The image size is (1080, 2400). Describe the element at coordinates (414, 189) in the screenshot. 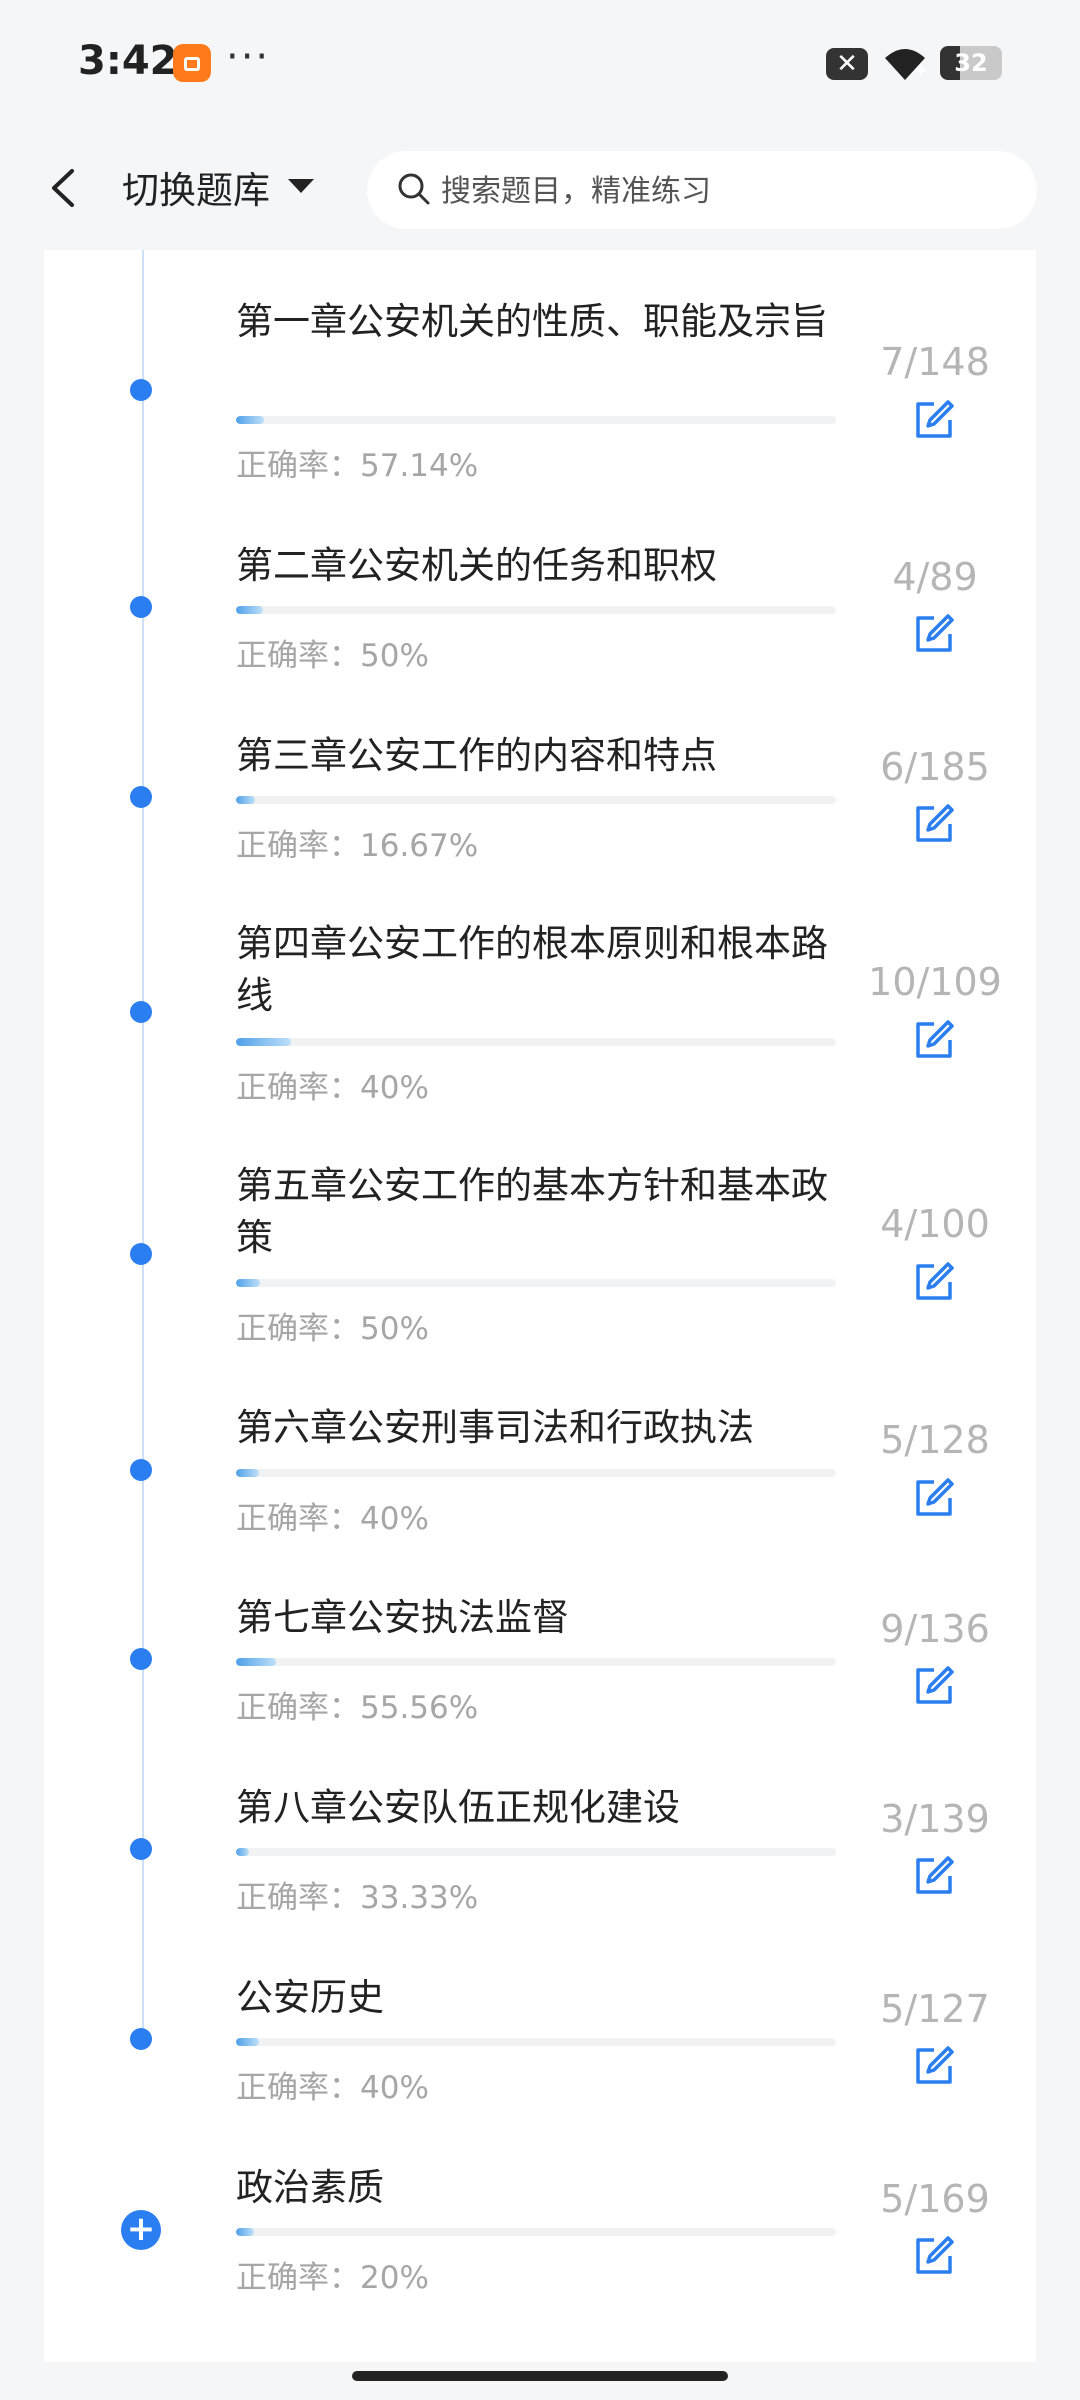

I see `search-icon` at that location.